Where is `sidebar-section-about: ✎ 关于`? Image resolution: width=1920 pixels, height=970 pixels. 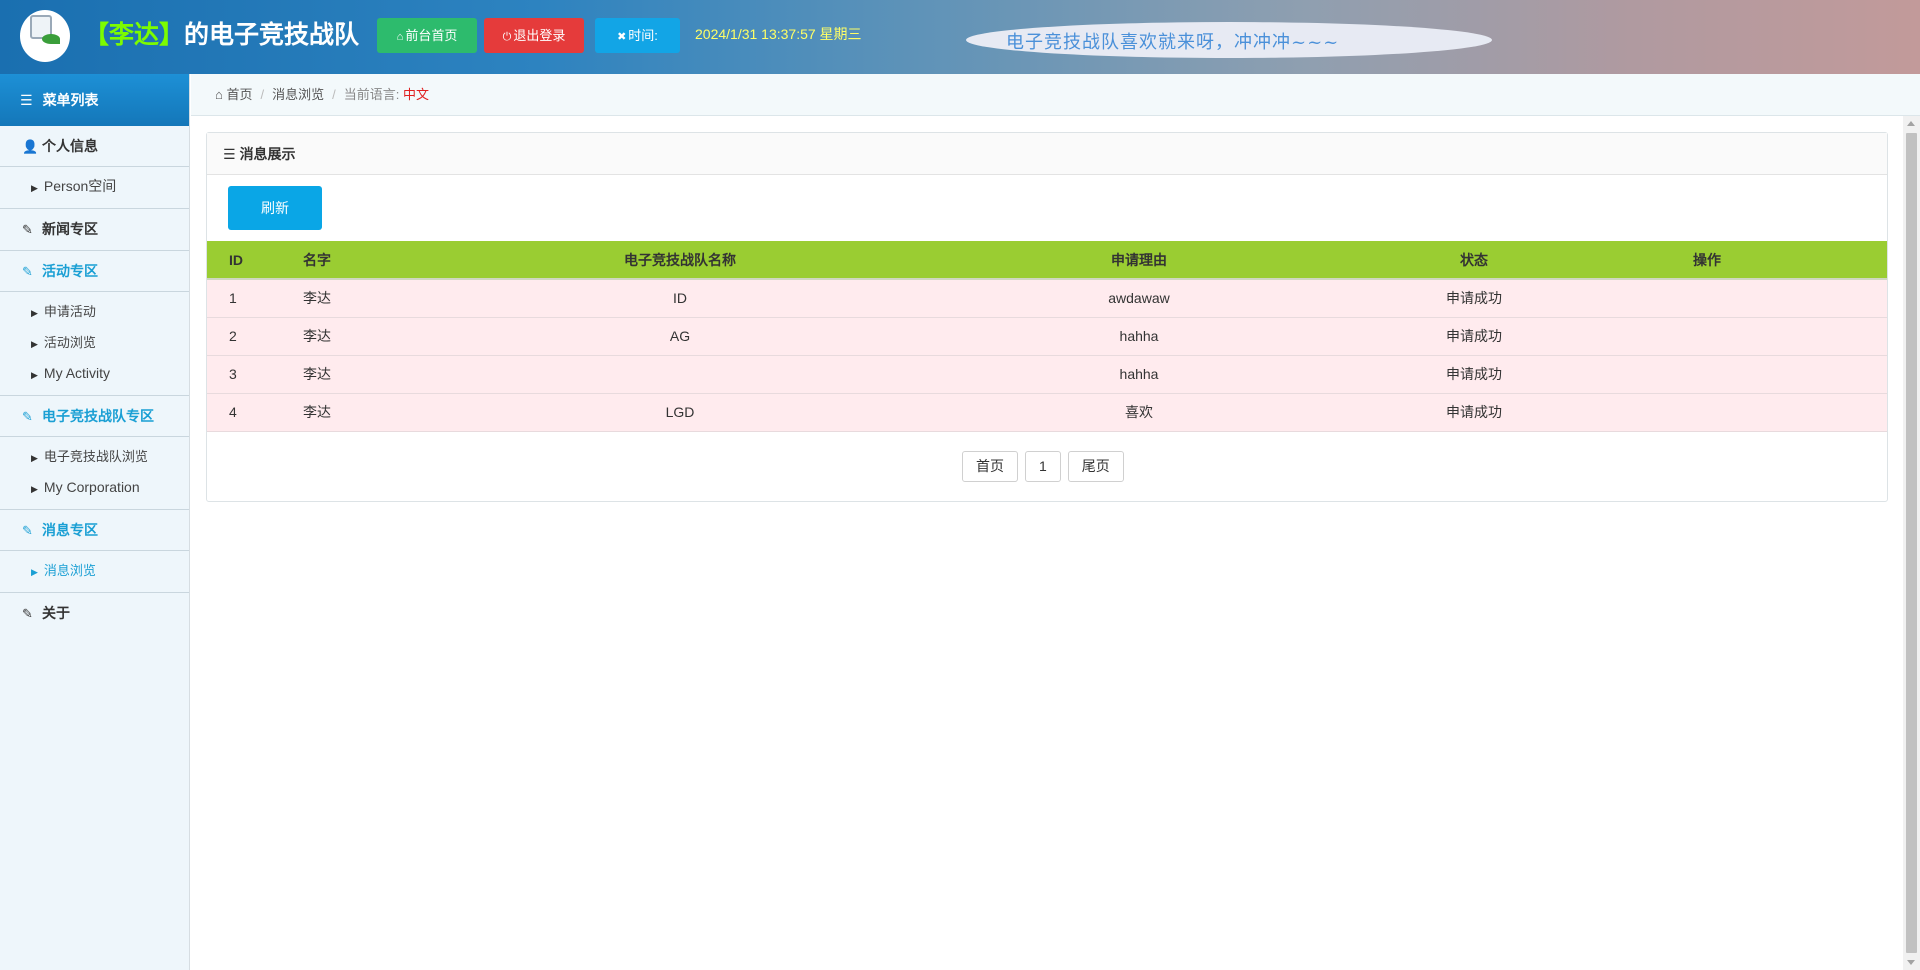
sidebar-section-about: ✎ 关于 is located at coordinates (94, 613).